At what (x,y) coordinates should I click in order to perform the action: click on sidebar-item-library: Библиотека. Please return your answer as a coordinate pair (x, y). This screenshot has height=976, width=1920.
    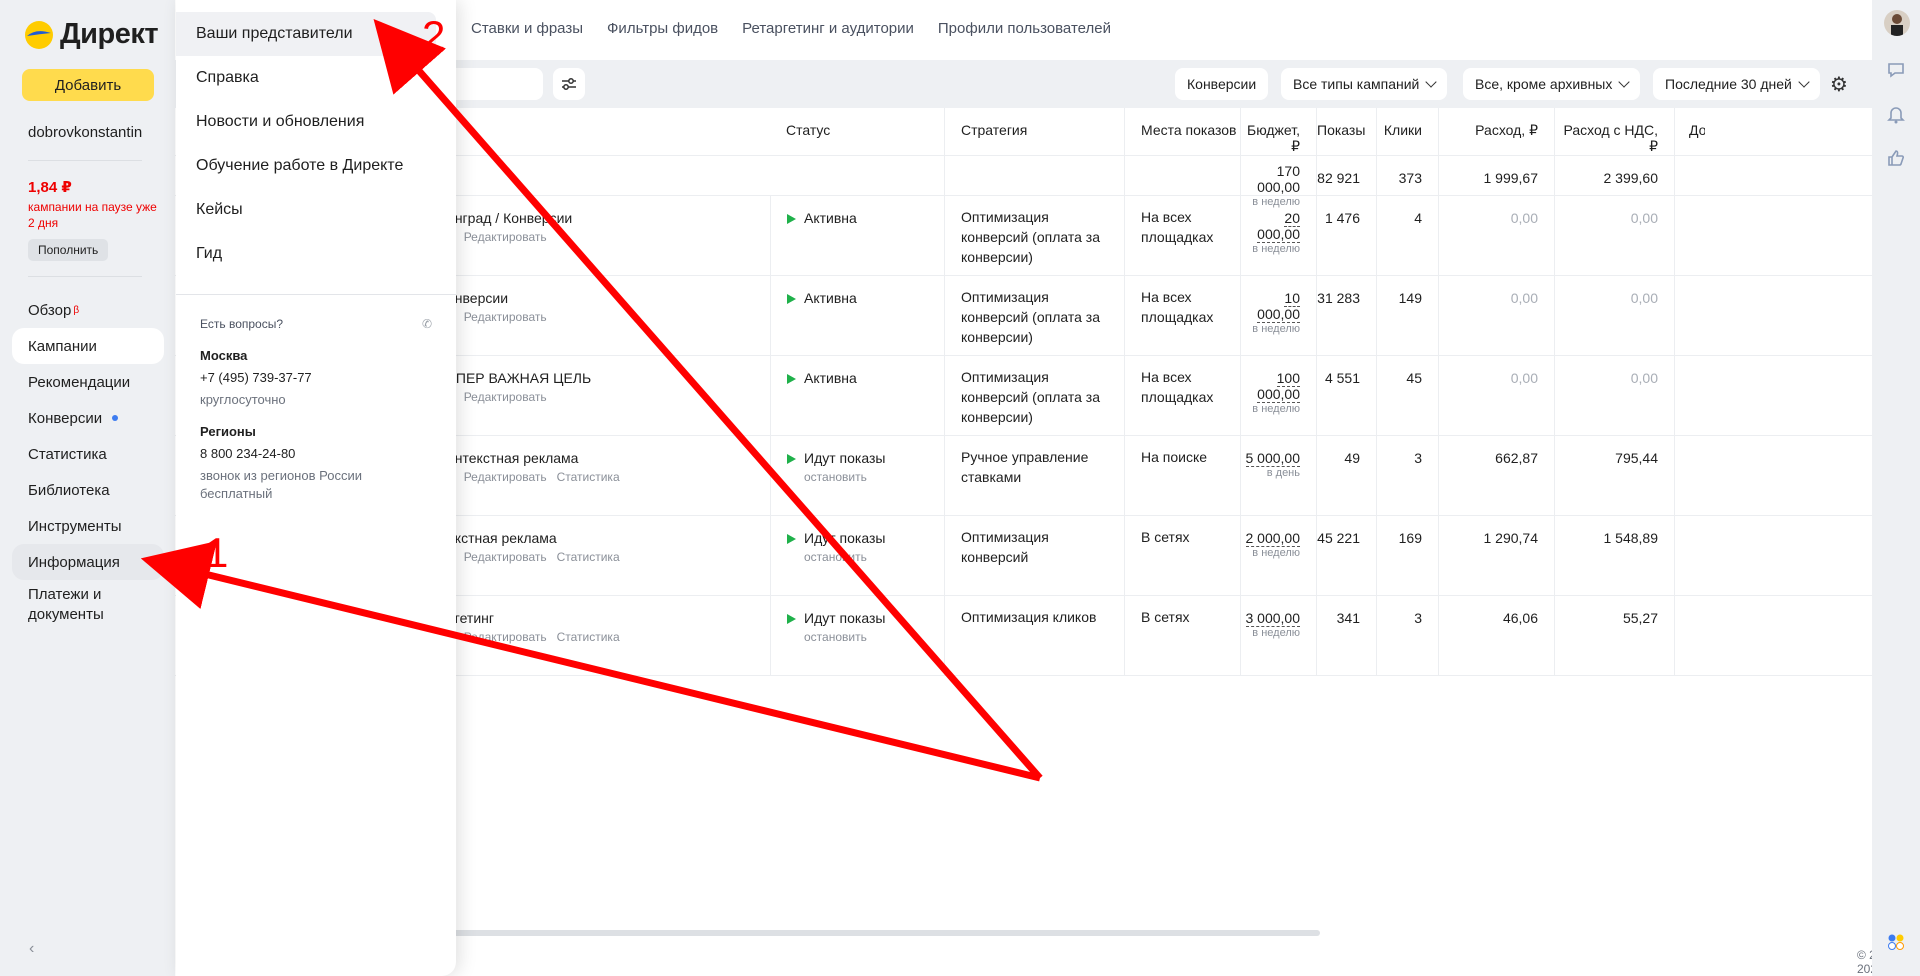
    Looking at the image, I should click on (88, 490).